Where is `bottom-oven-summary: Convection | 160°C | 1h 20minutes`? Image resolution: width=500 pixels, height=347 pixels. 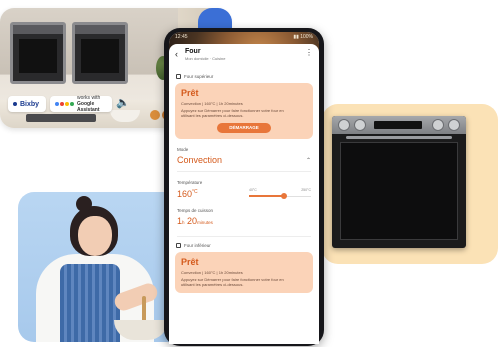
bottom-oven-summary: Convection | 160°C | 1h 20minutes is located at coordinates (212, 272).